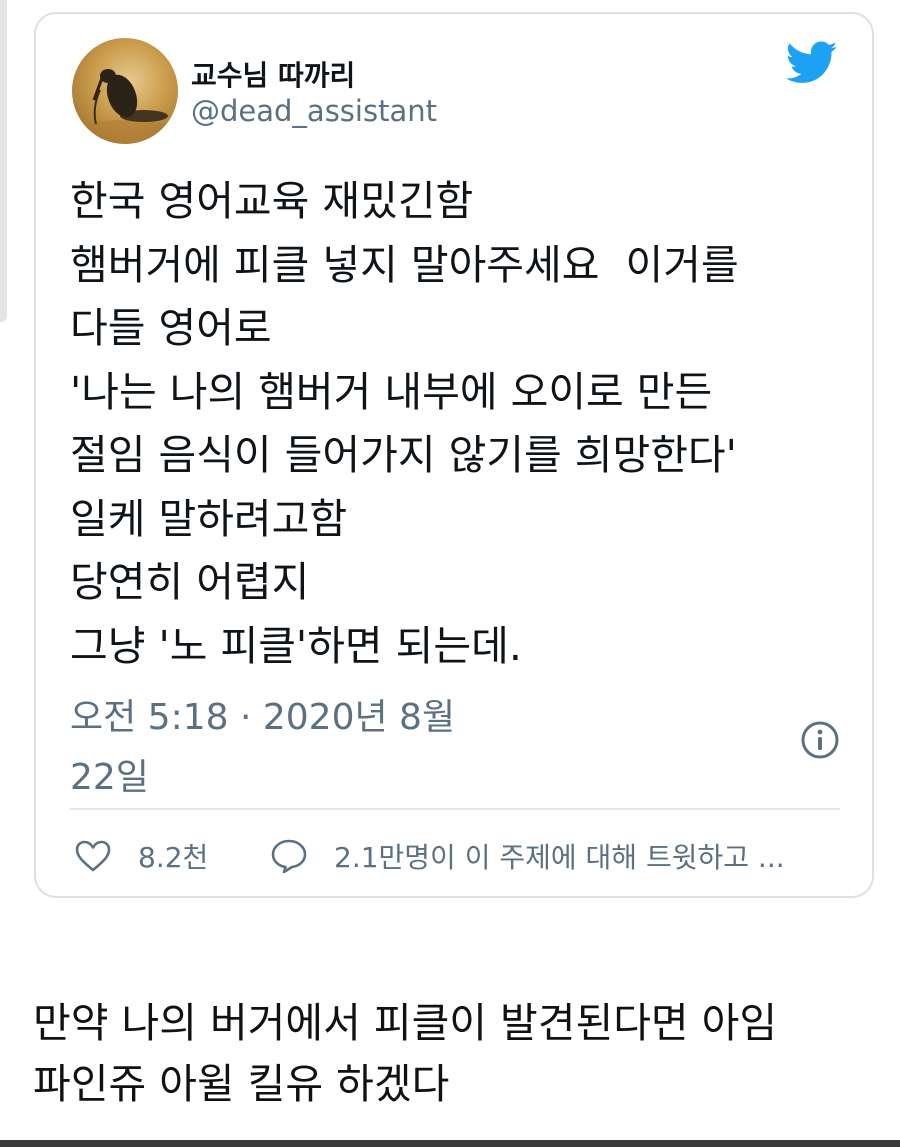 This screenshot has width=900, height=1147. What do you see at coordinates (450, 1143) in the screenshot?
I see `bottom-divider` at bounding box center [450, 1143].